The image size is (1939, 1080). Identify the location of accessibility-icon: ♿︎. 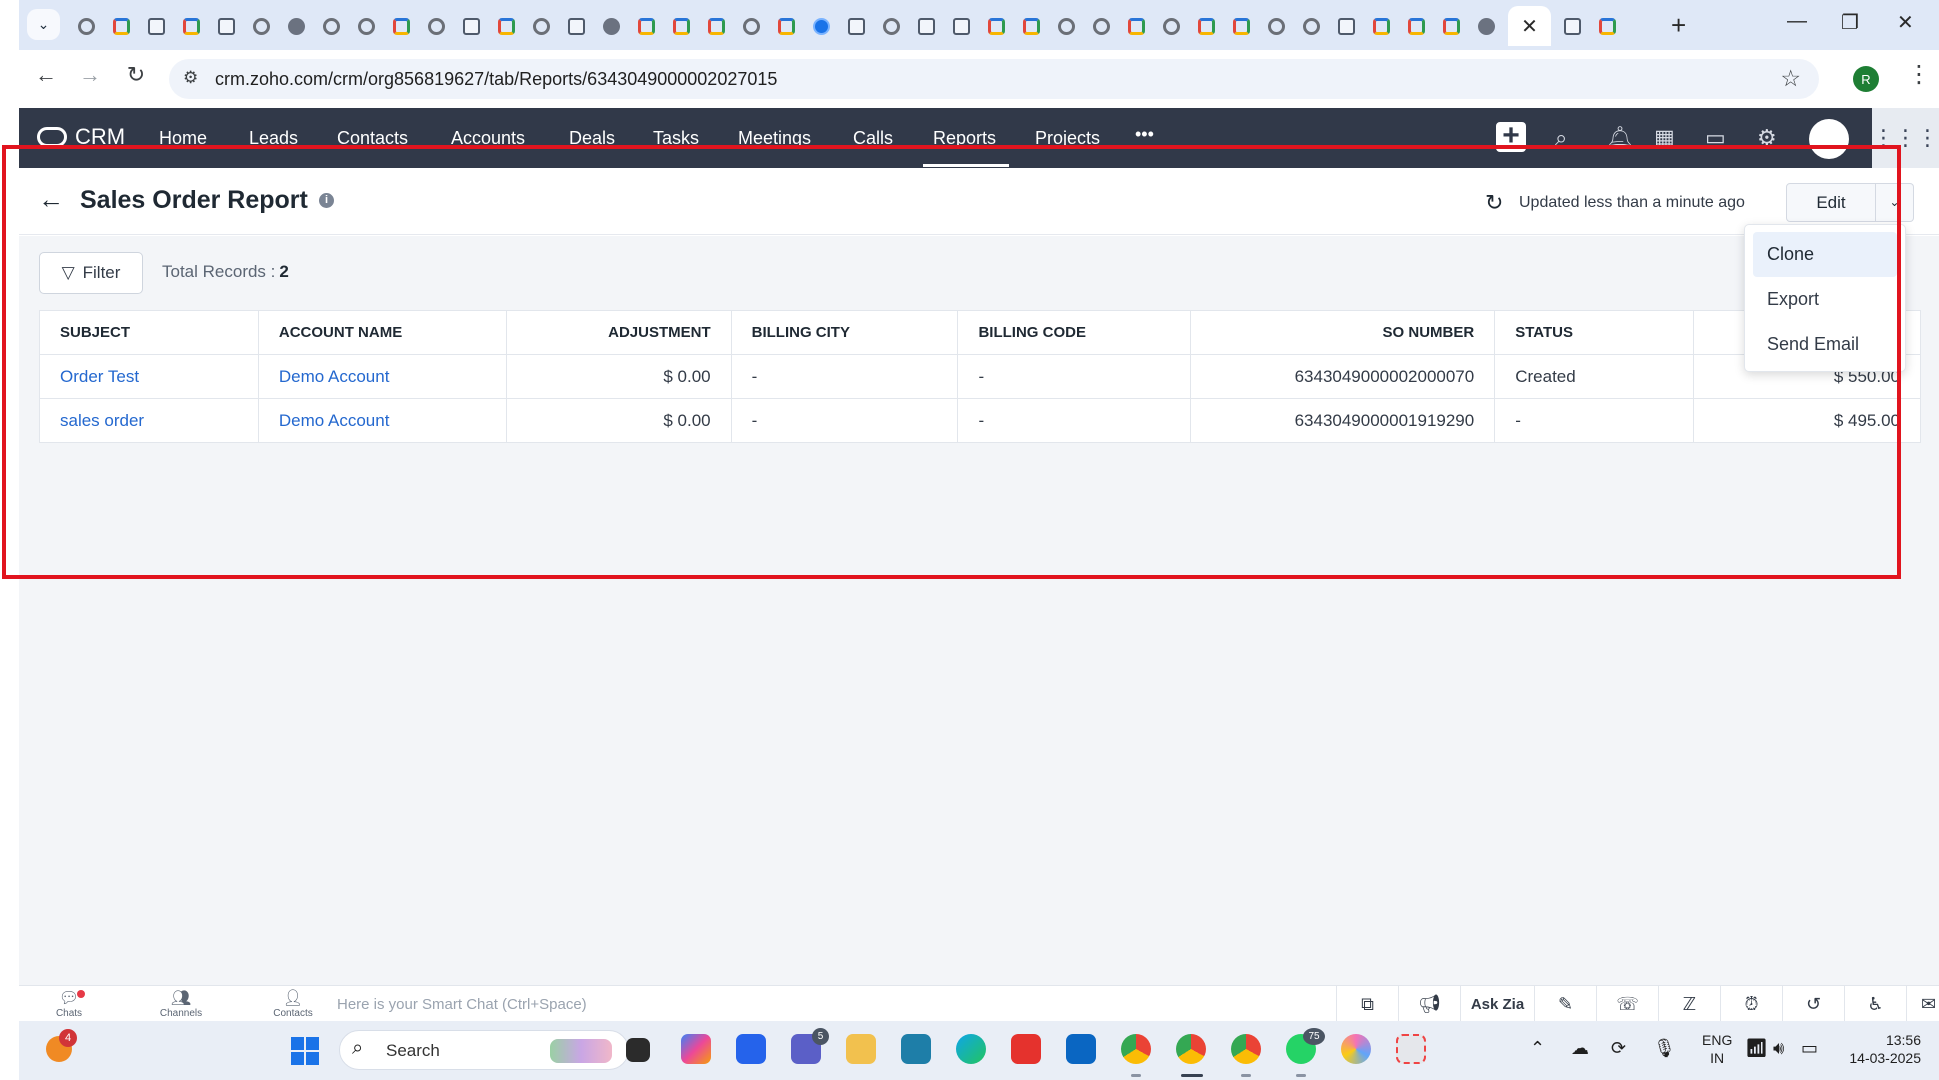
(1875, 1004).